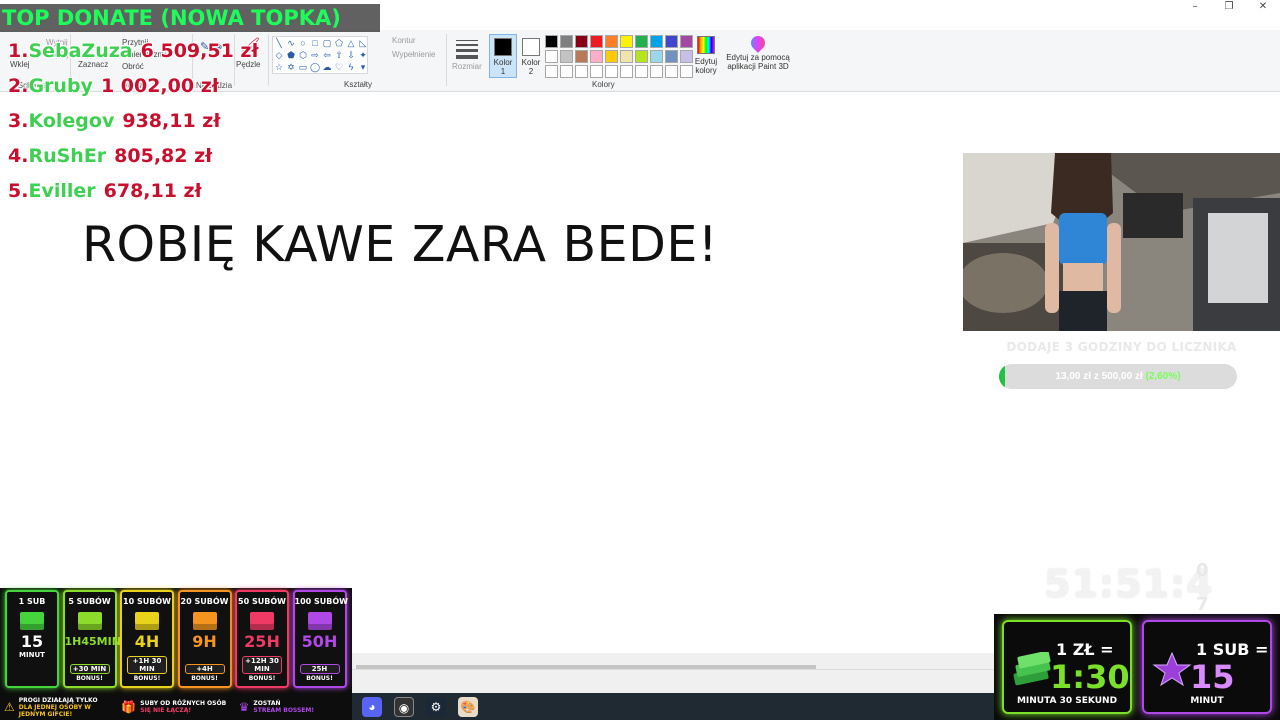 This screenshot has height=720, width=1280. Describe the element at coordinates (199, 51) in the screenshot. I see `donor-amount: 6 509,51 zł` at that location.